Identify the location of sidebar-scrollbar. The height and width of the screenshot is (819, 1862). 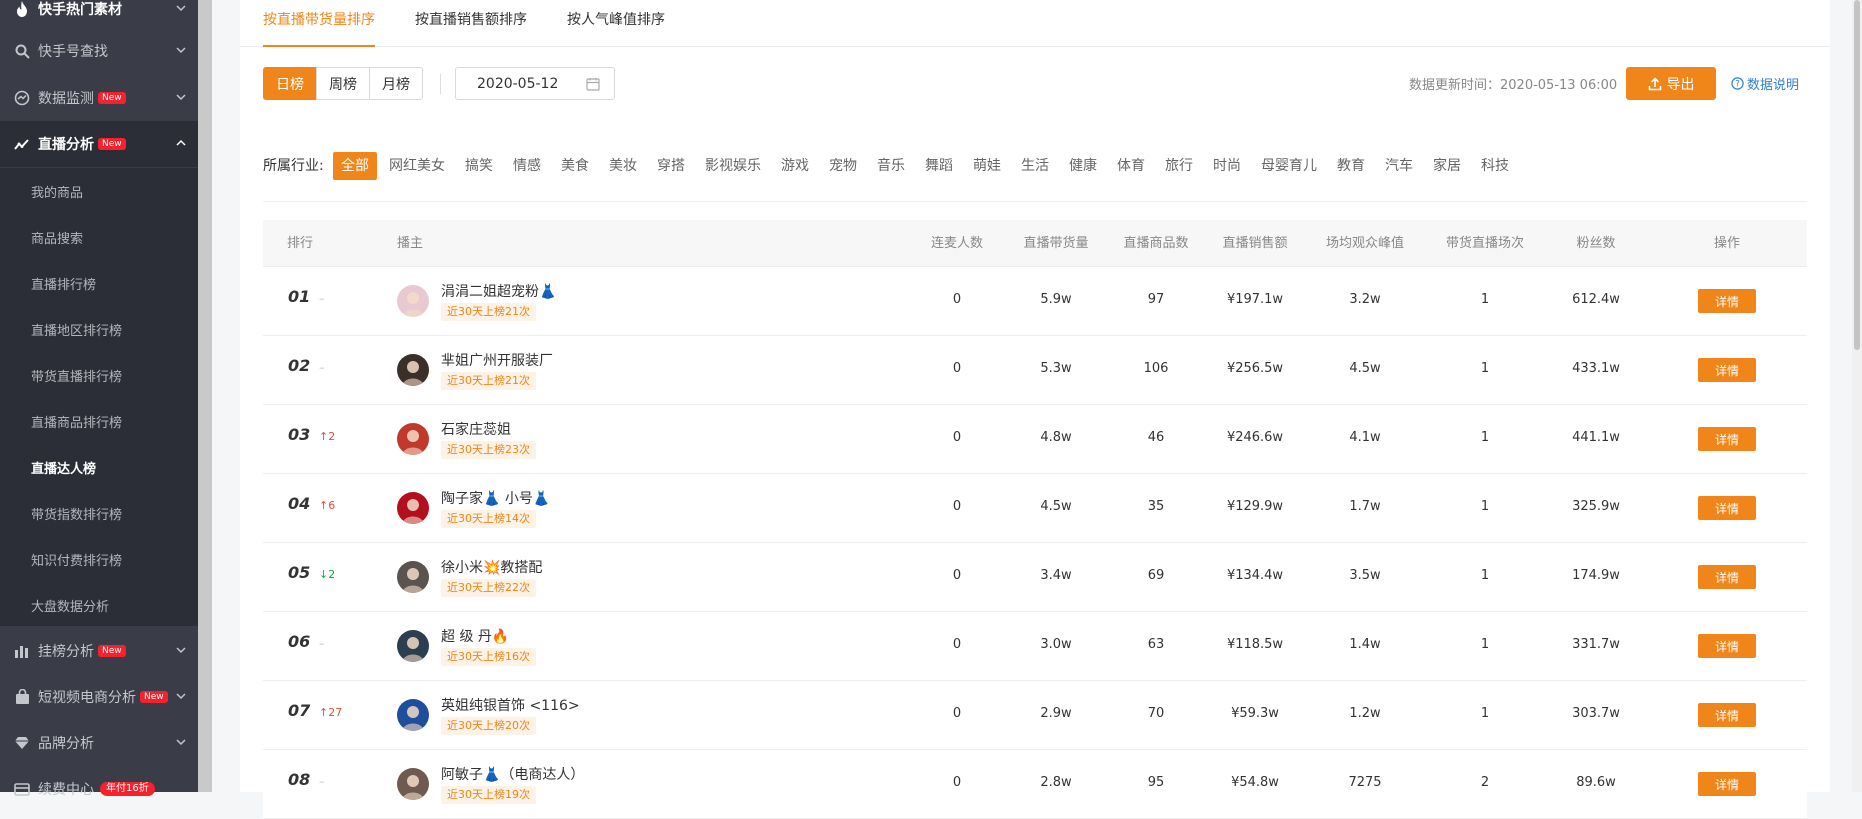
(205, 396).